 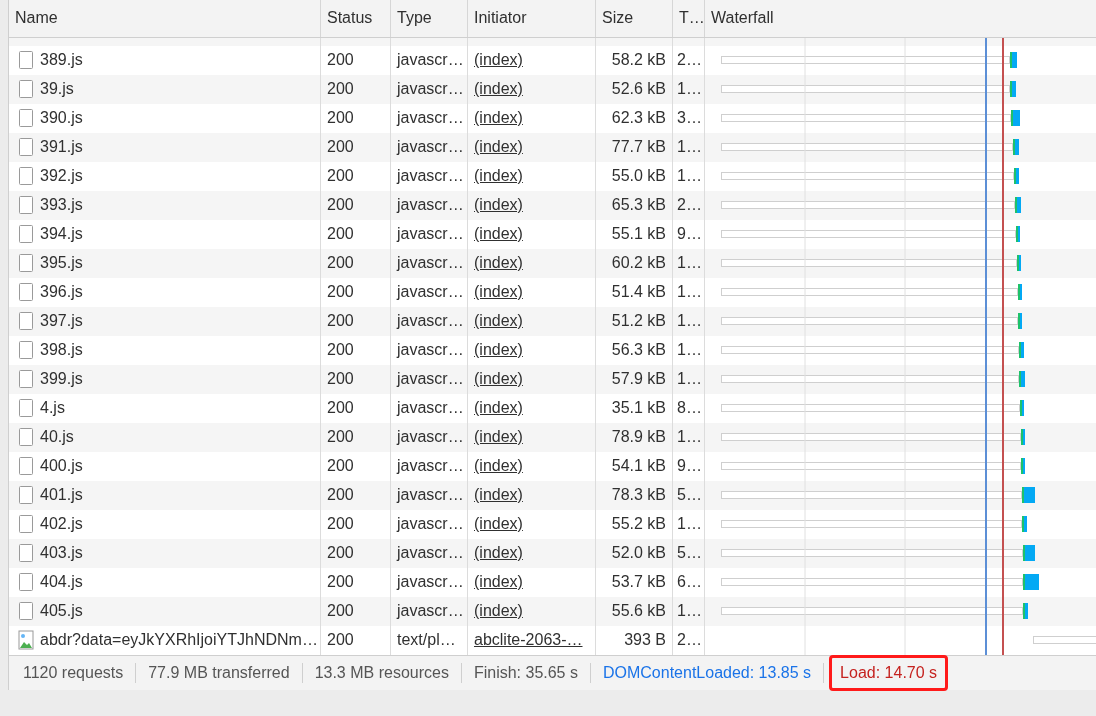 I want to click on column-header: Type, so click(x=429, y=18).